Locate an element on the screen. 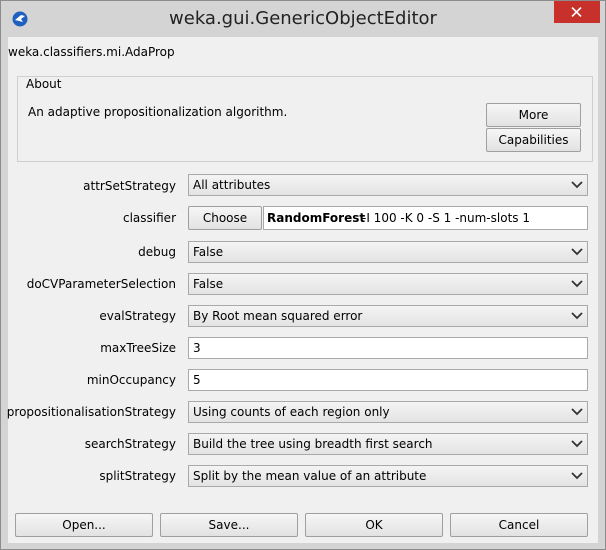 This screenshot has width=606, height=550. attrsetstrategy-value: All attributes is located at coordinates (232, 185).